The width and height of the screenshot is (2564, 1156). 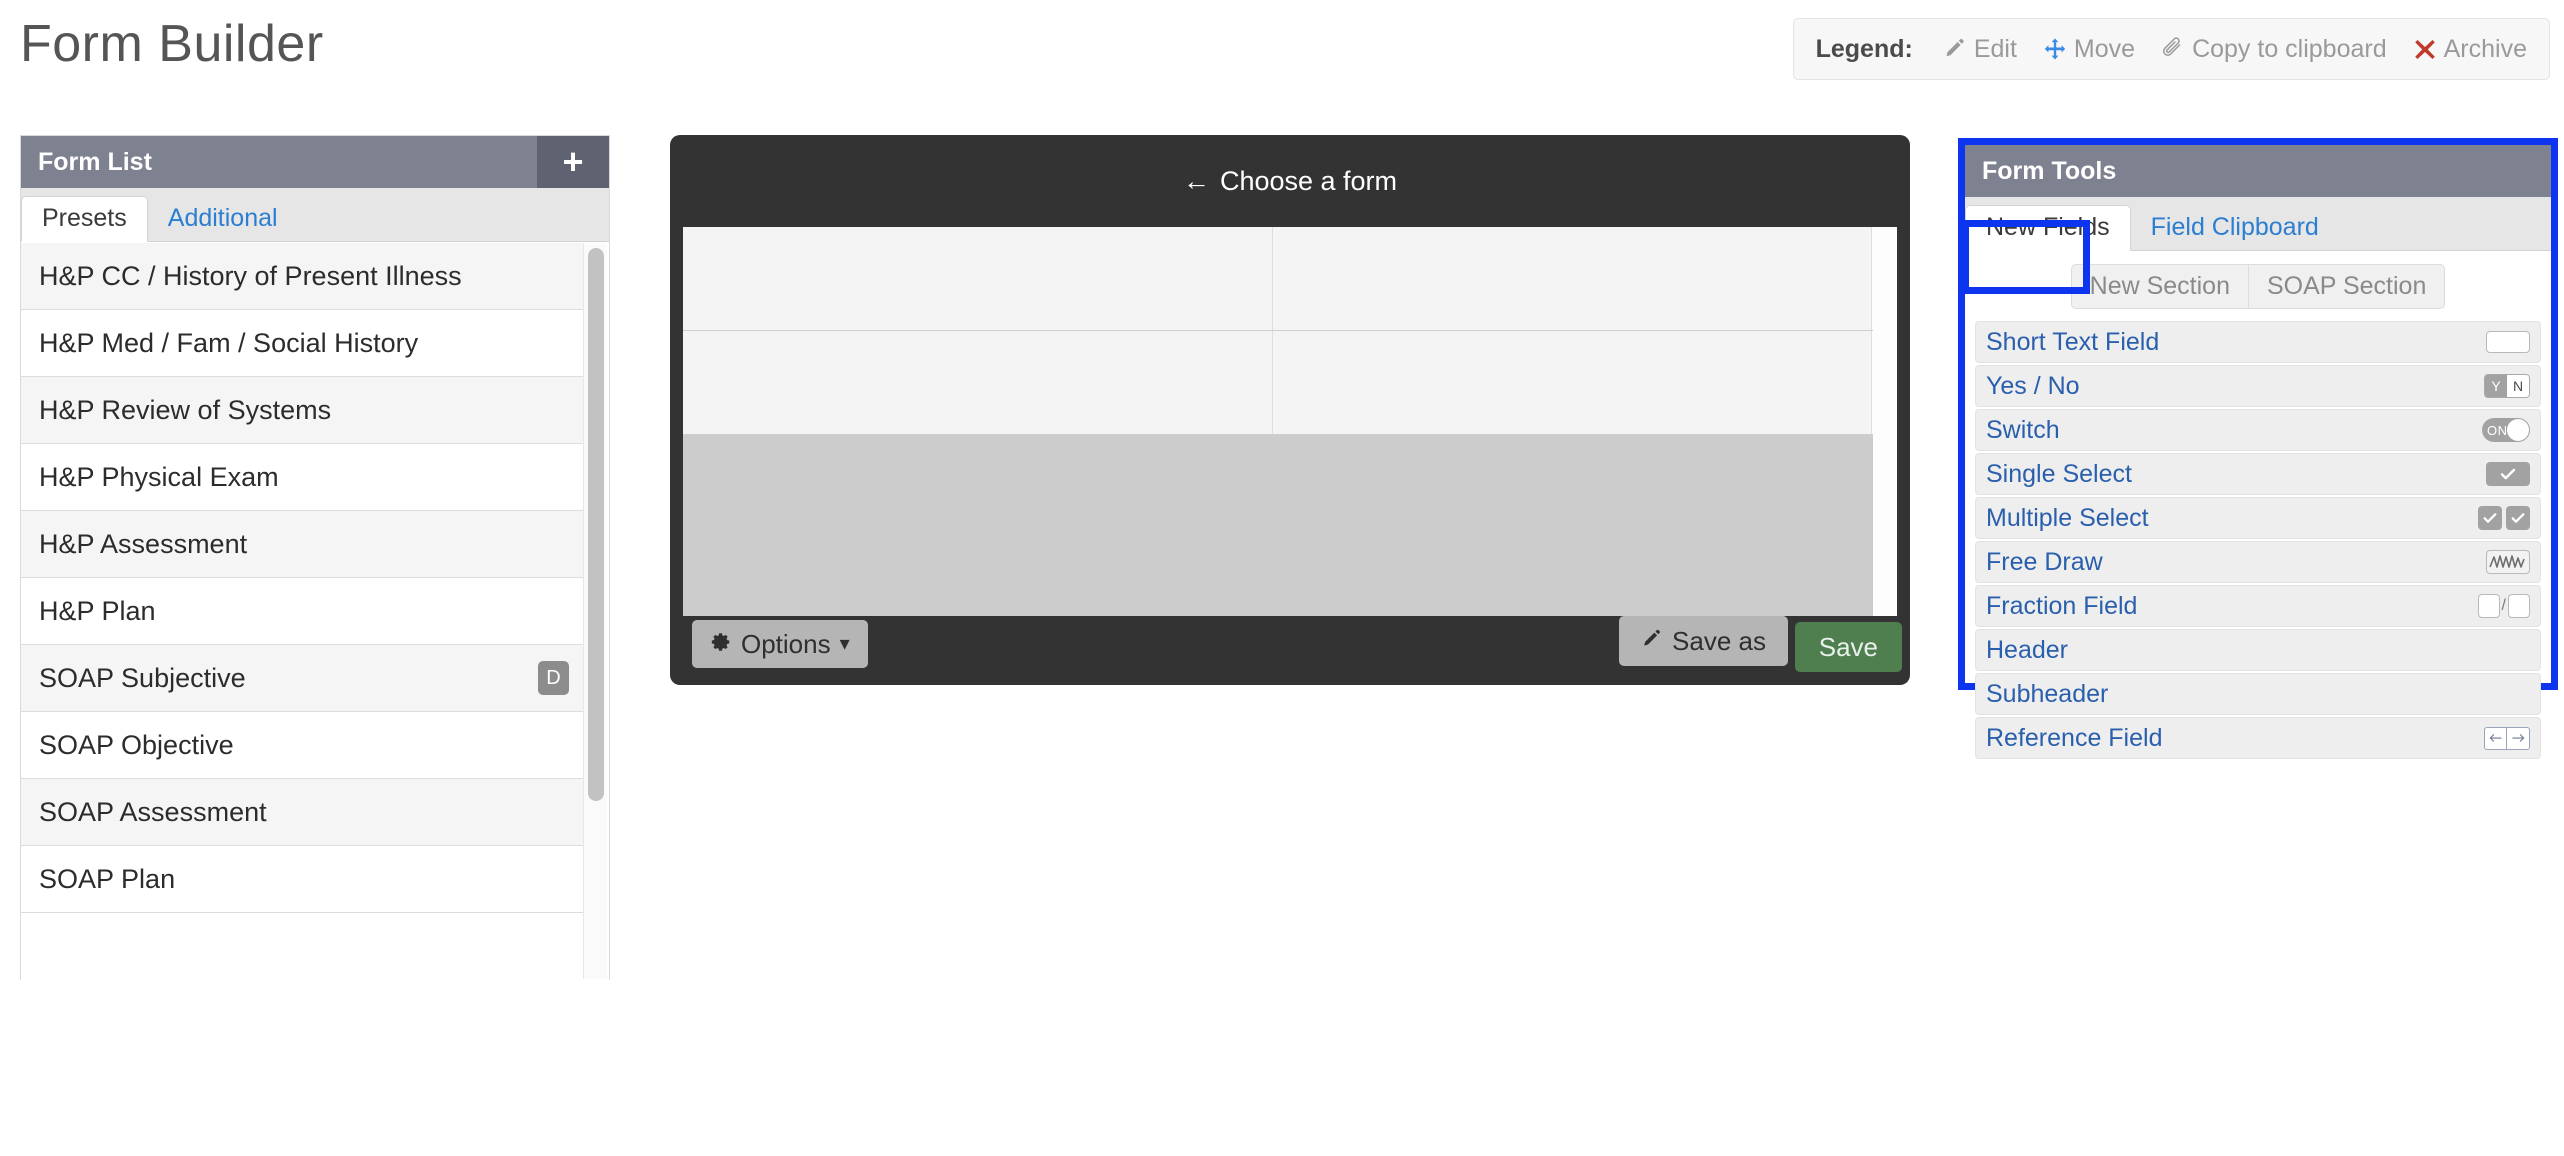 I want to click on legend-item-edit: Edit, so click(x=1980, y=49).